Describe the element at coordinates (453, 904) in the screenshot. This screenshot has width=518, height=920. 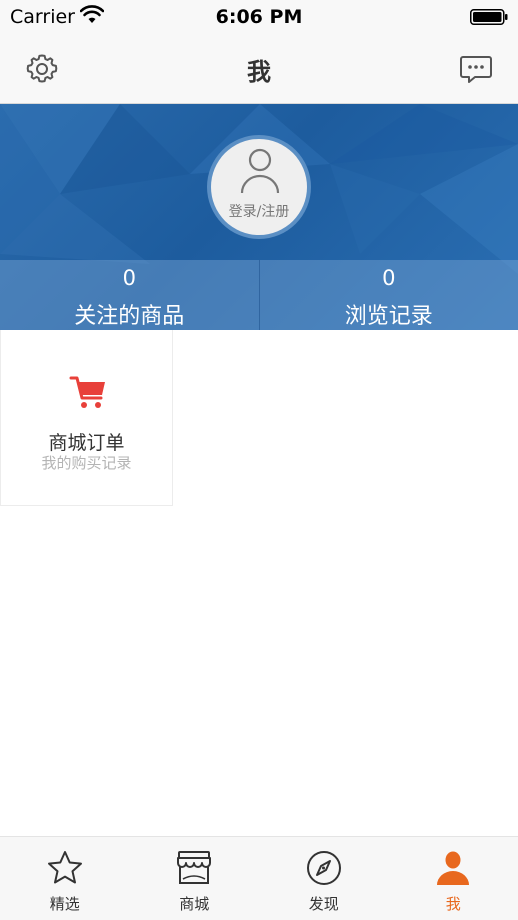
I see `tab-label: 我` at that location.